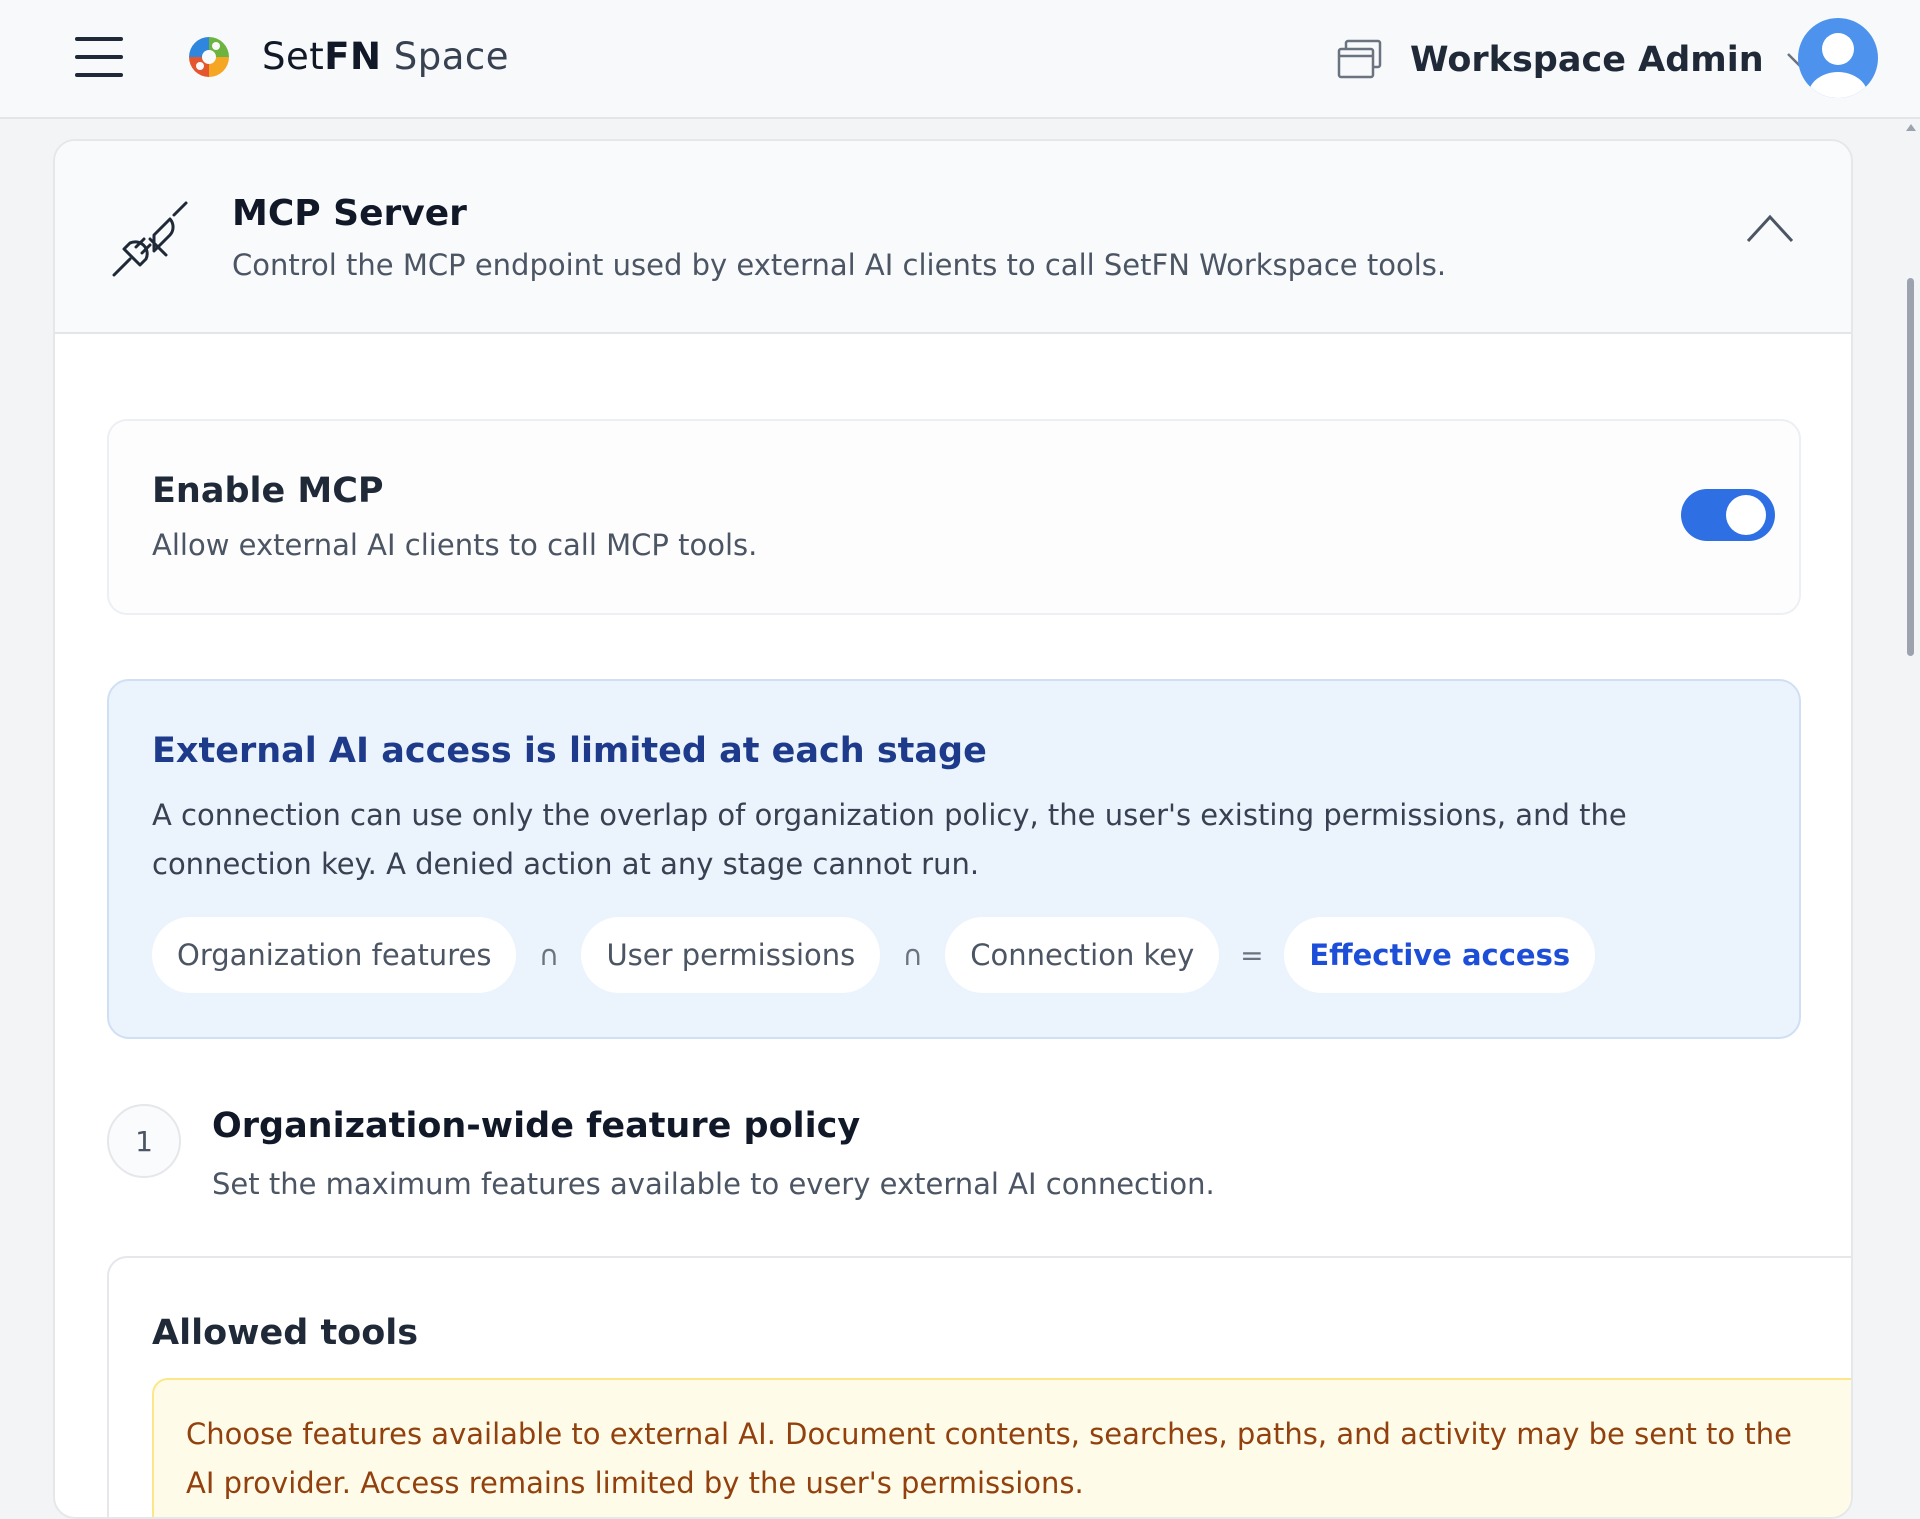  Describe the element at coordinates (1252, 955) in the screenshot. I see `equals-operator: =` at that location.